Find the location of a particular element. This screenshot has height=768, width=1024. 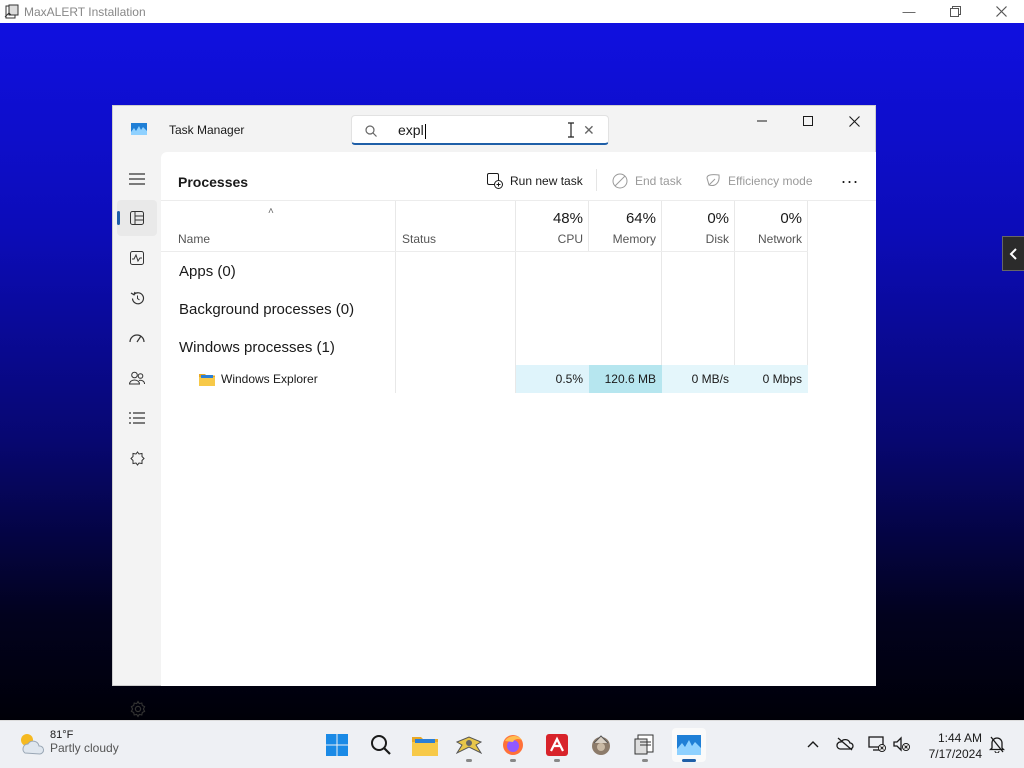

speaker-muted-icon is located at coordinates (901, 744).